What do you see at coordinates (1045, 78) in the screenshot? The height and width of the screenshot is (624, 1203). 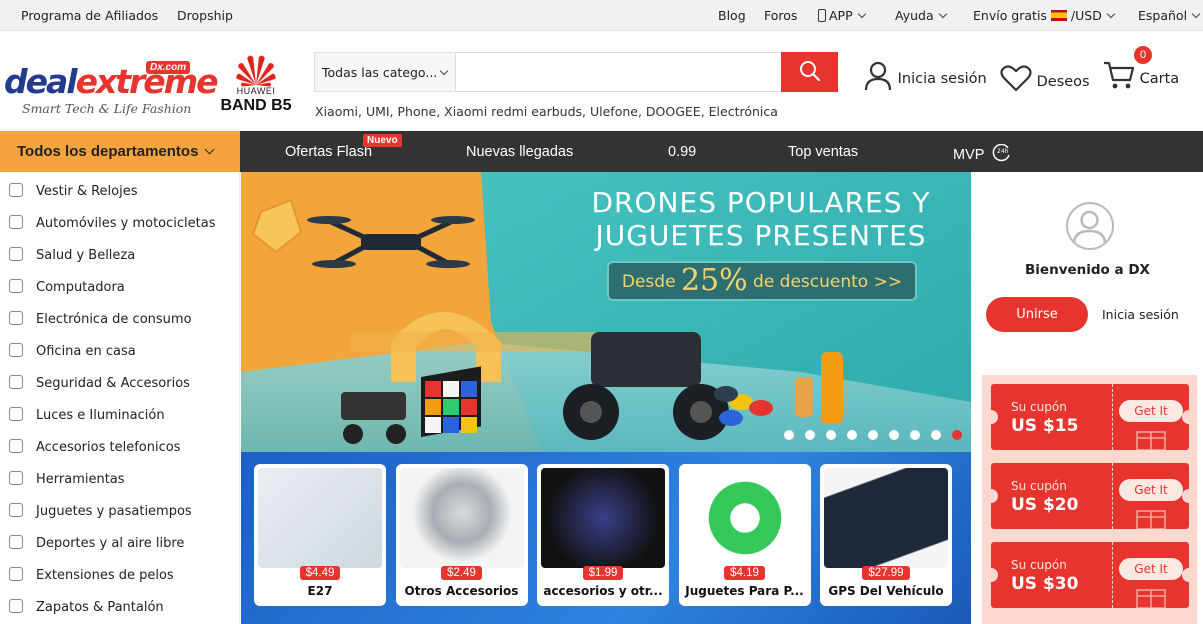 I see `wishlist-button: Deseos` at bounding box center [1045, 78].